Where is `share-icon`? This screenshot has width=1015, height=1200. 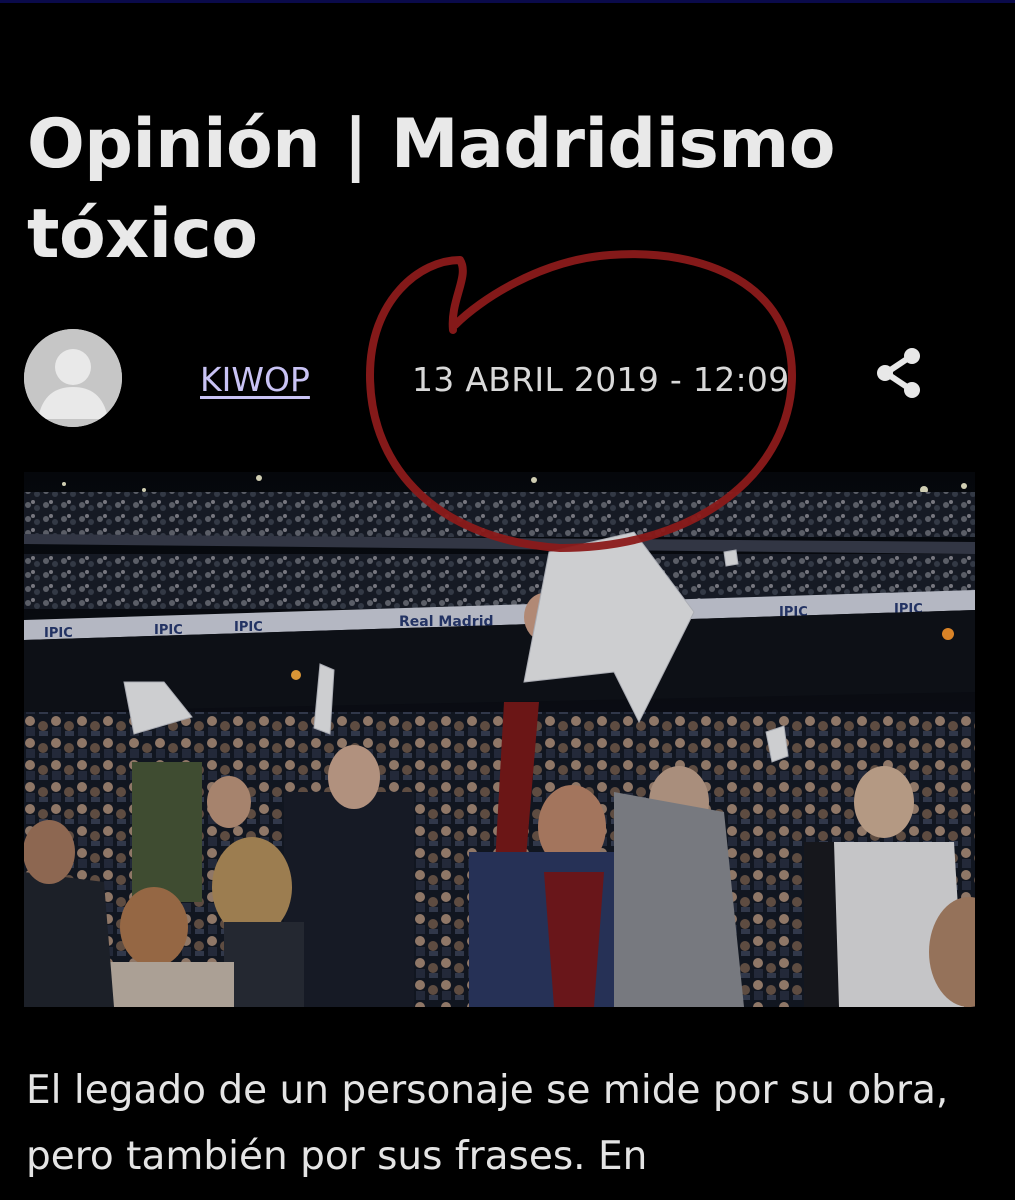 share-icon is located at coordinates (900, 373).